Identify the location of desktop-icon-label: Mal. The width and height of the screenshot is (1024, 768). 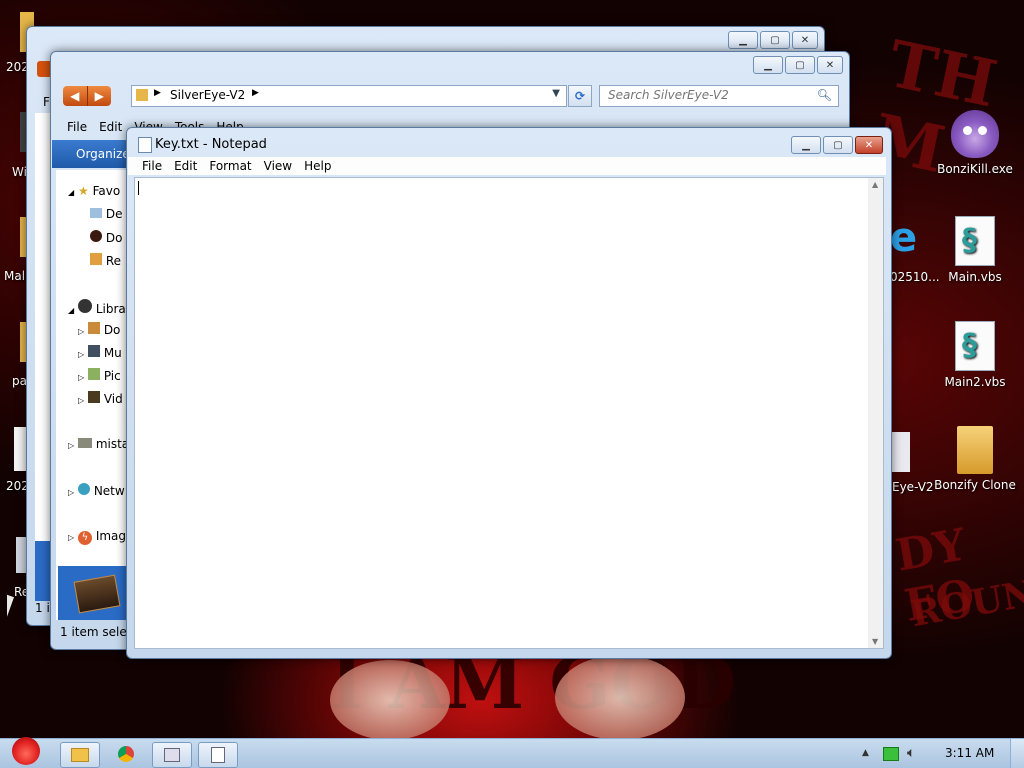
(15, 276).